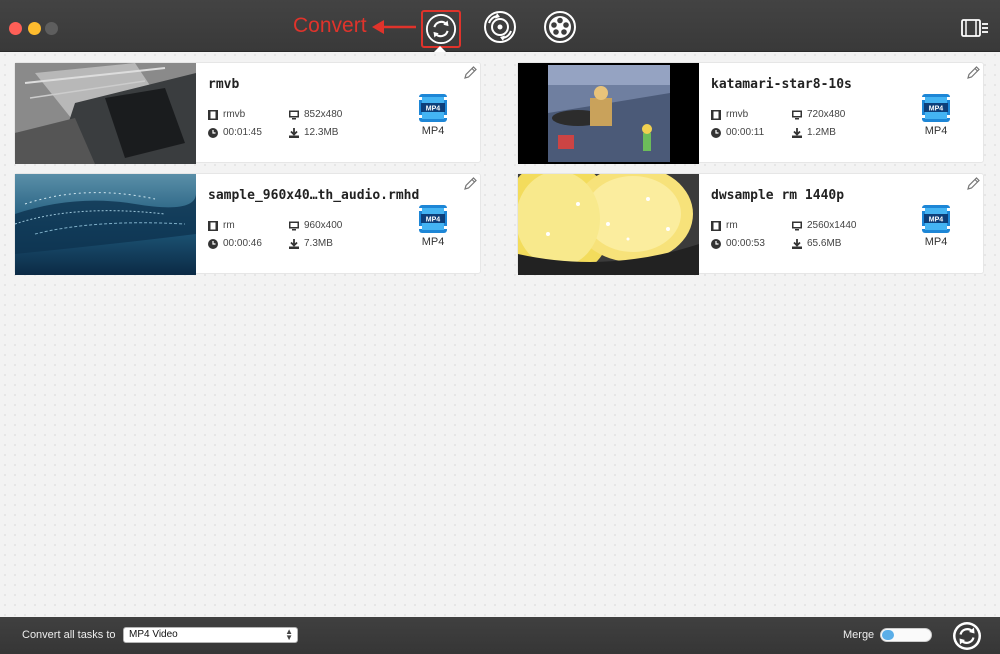 The height and width of the screenshot is (654, 1000). What do you see at coordinates (313, 132) in the screenshot?
I see `file-size: 12.3MB` at bounding box center [313, 132].